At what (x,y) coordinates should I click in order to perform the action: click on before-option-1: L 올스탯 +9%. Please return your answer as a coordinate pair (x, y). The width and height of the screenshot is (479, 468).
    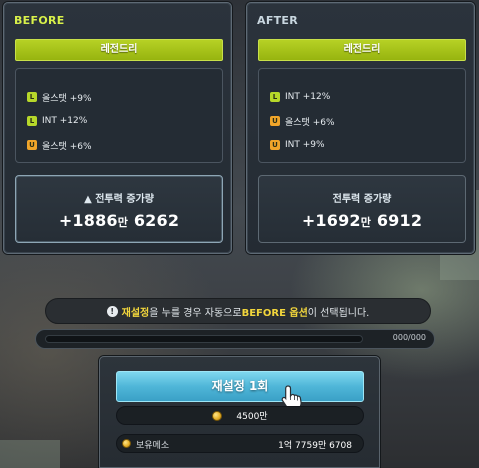
    Looking at the image, I should click on (59, 97).